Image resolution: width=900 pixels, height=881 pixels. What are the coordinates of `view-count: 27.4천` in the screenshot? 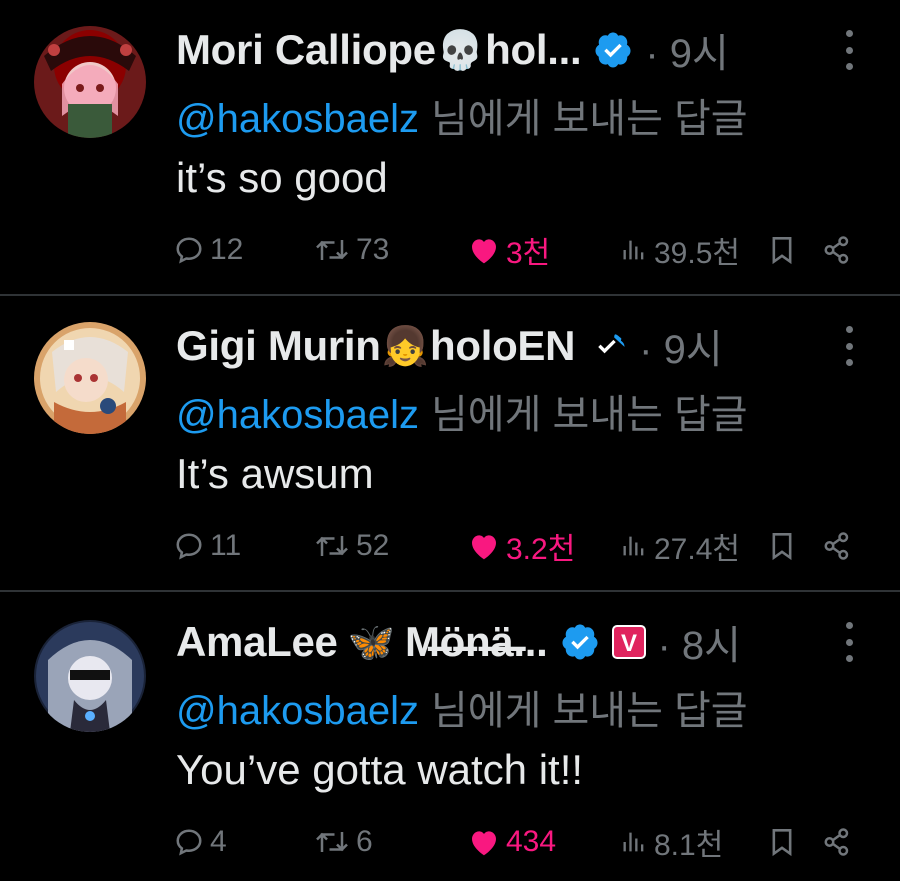 It's located at (697, 549).